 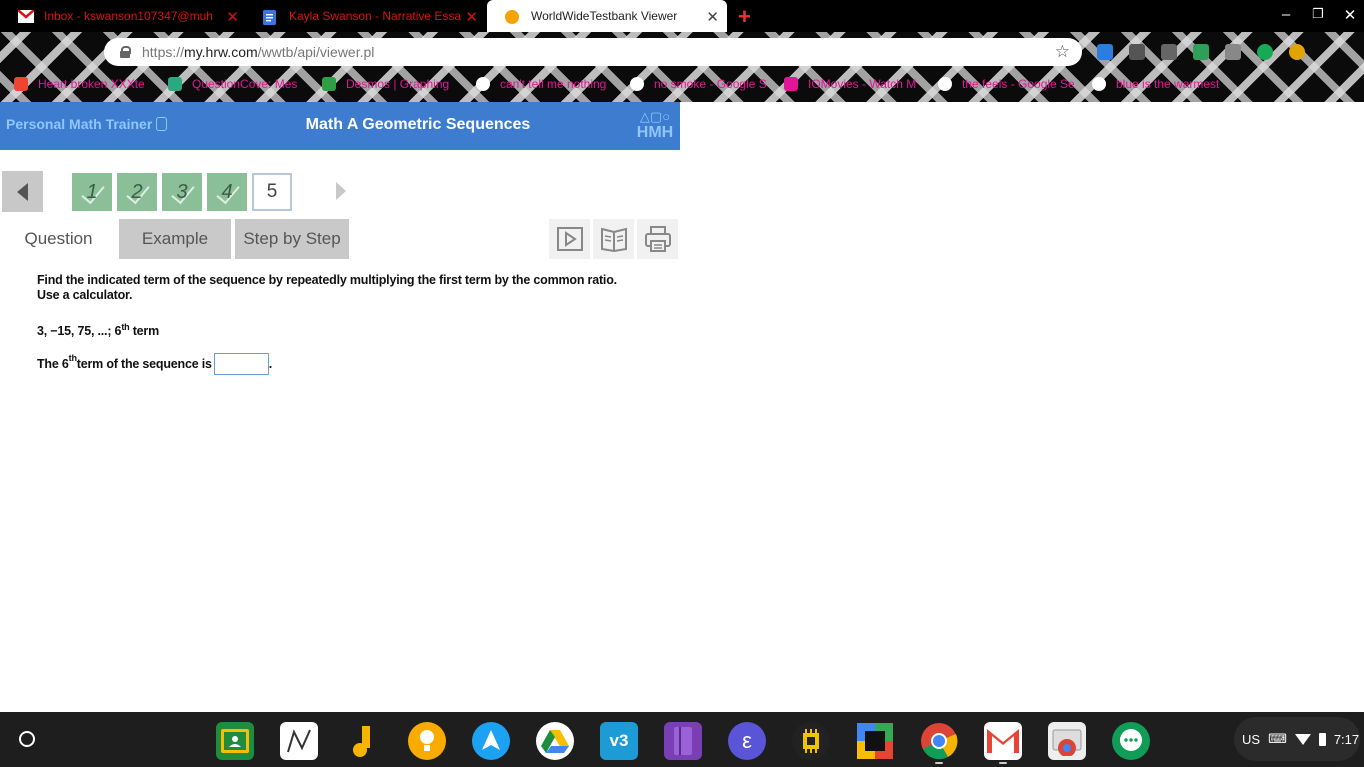 I want to click on v3-icon: v3, so click(x=619, y=741).